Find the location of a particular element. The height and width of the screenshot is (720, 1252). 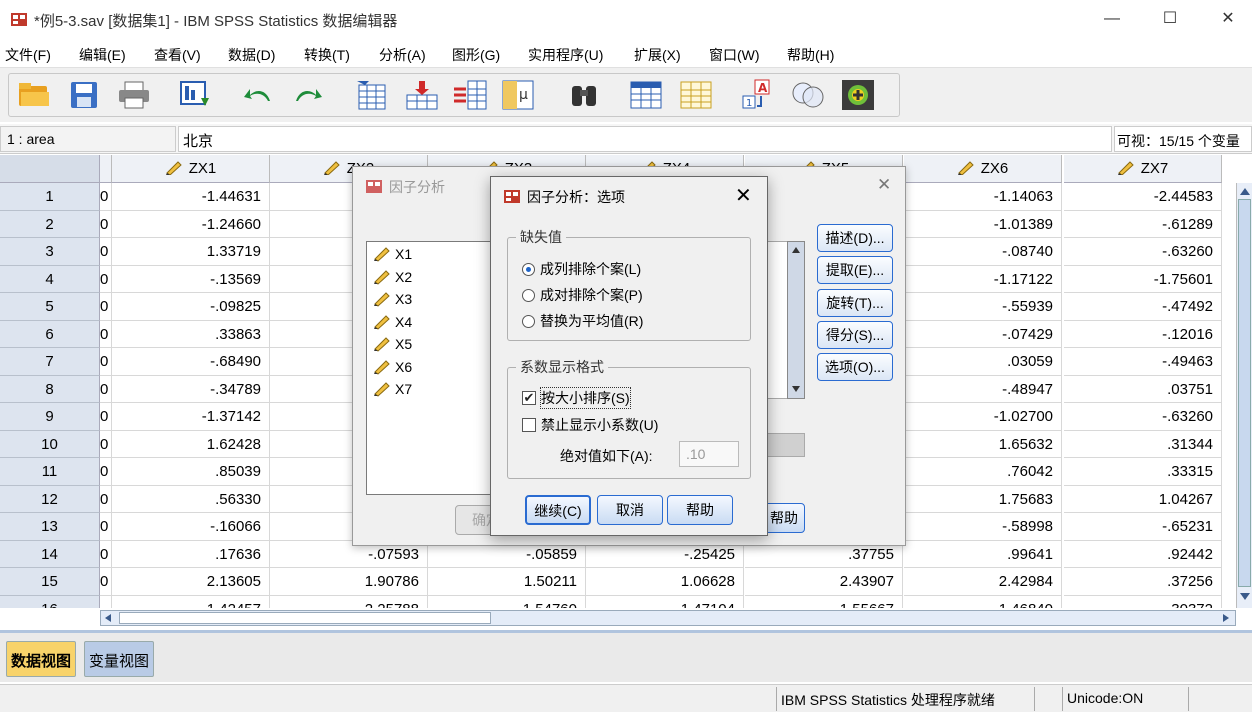

table-cell: -.65231 is located at coordinates (1143, 527).